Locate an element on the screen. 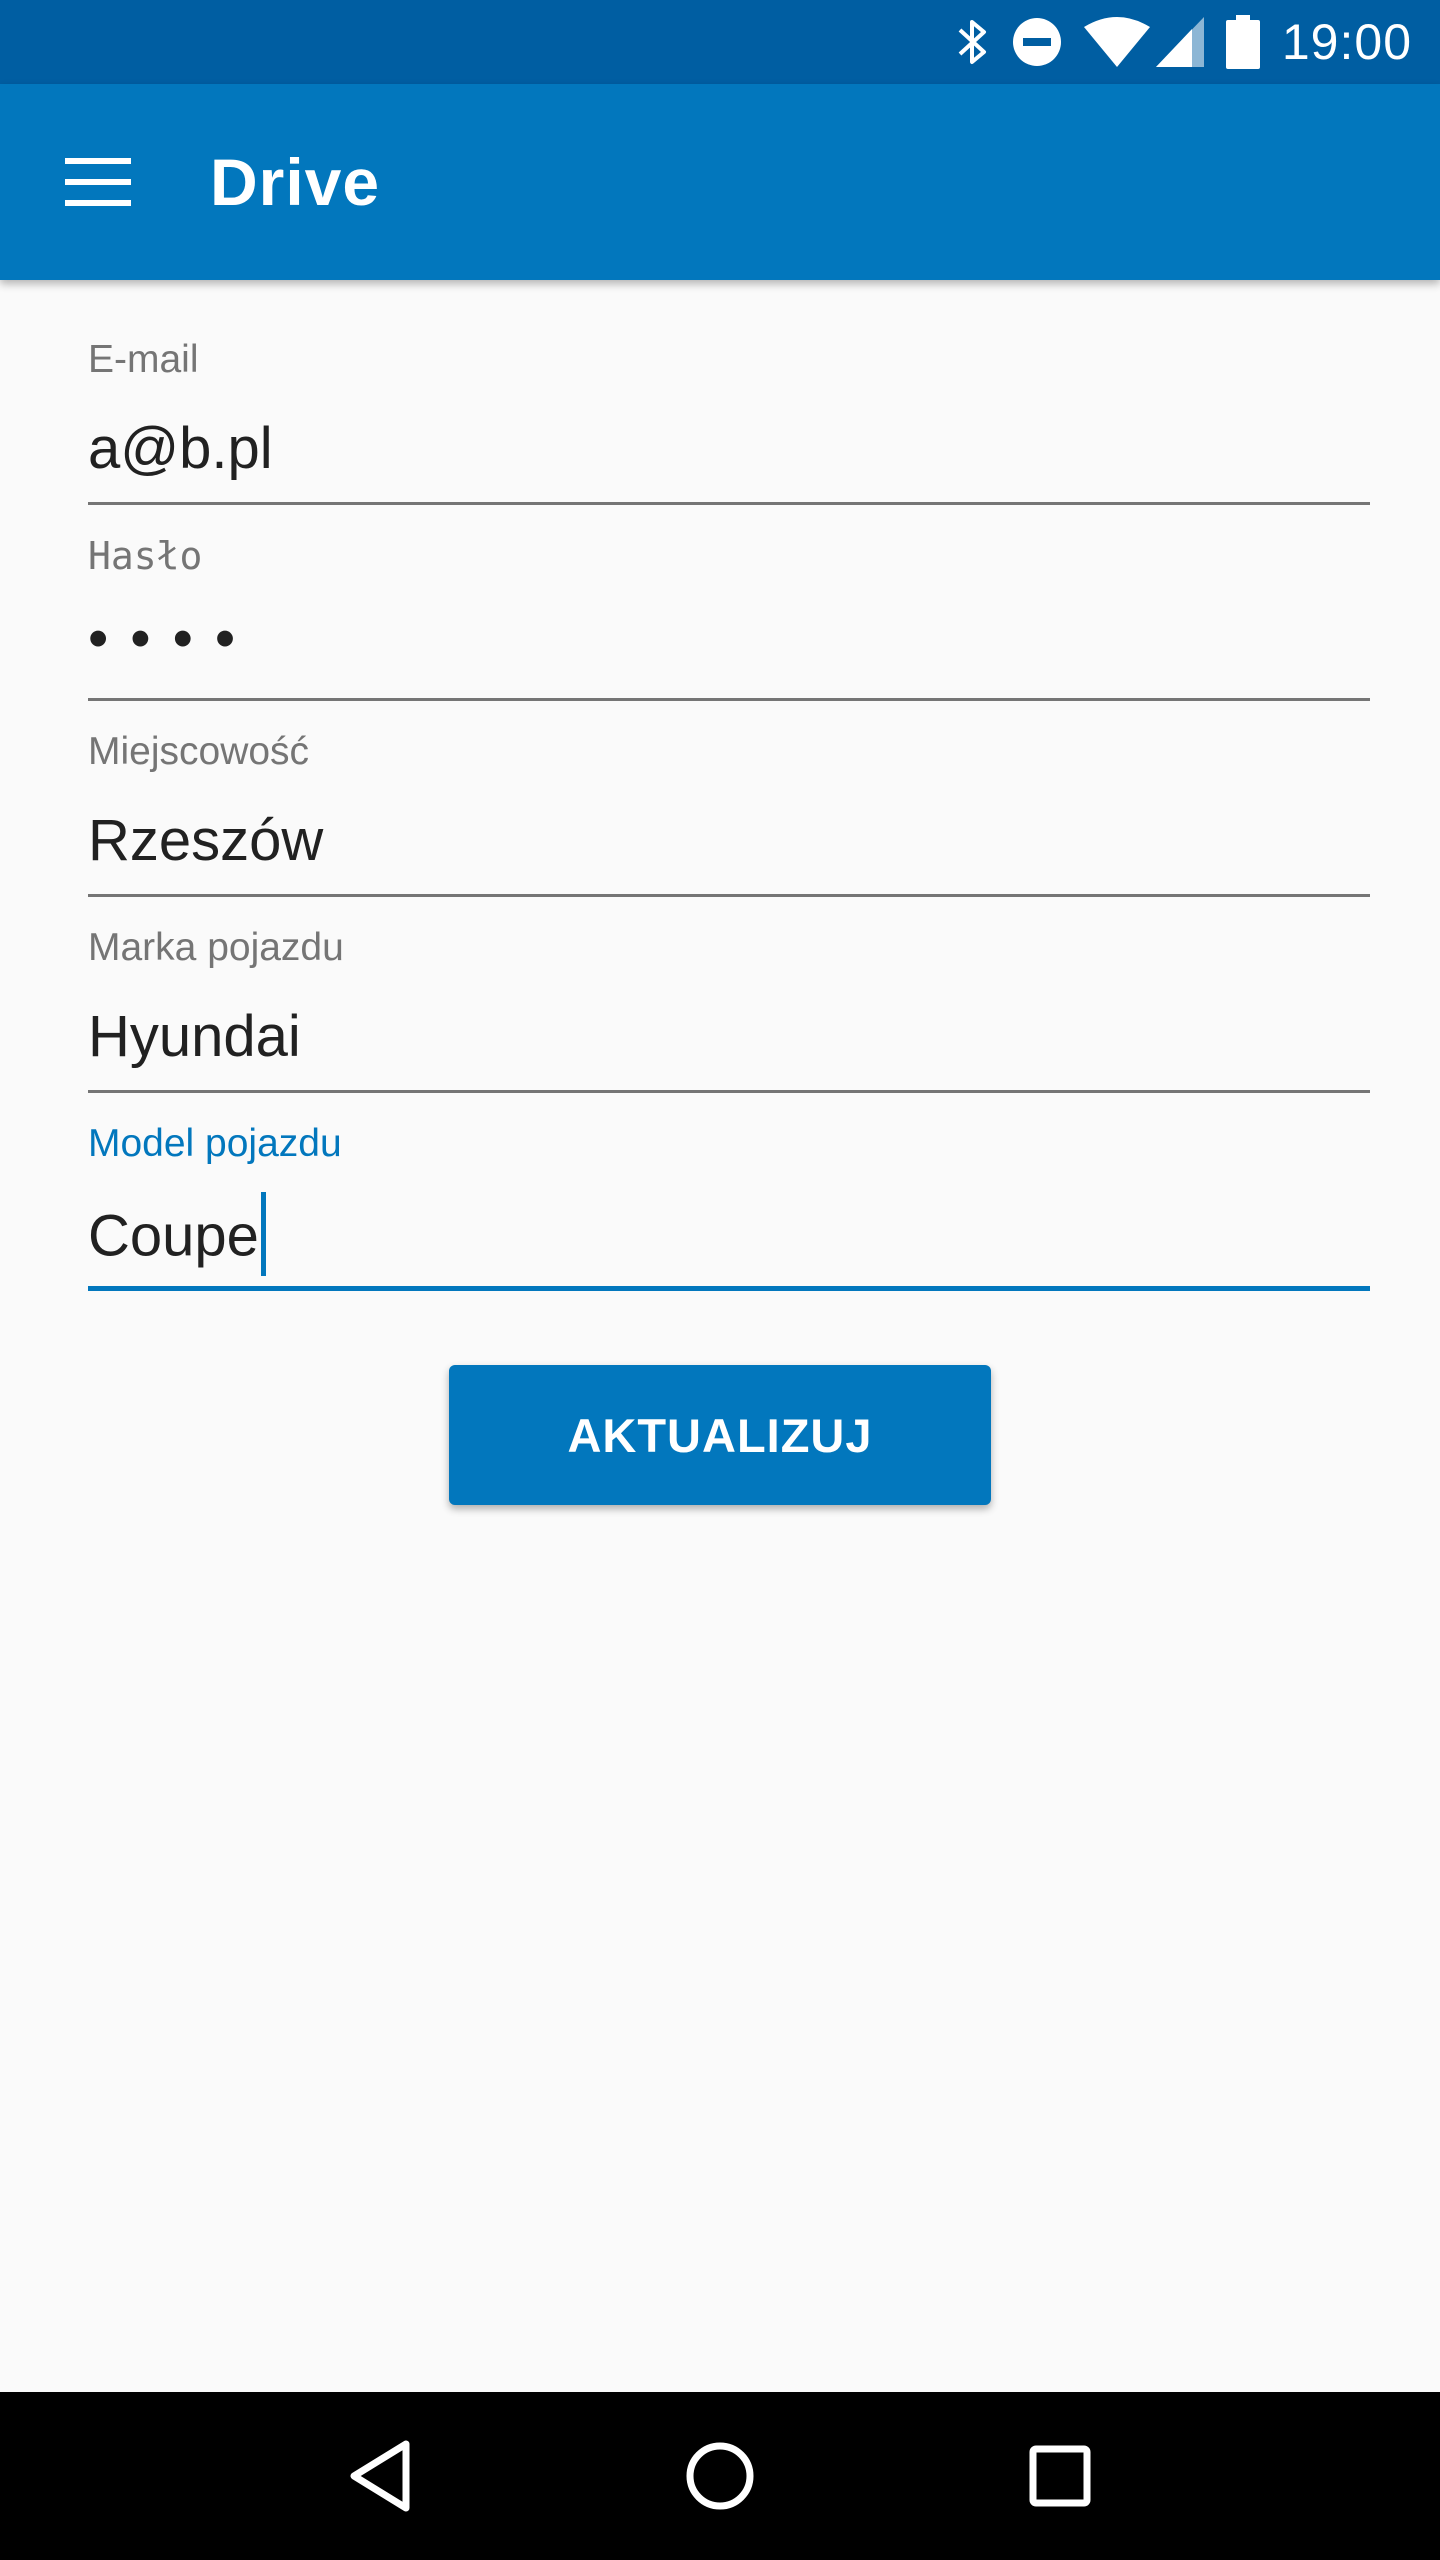 This screenshot has height=2560, width=1440. password-input: •••• is located at coordinates (172, 639).